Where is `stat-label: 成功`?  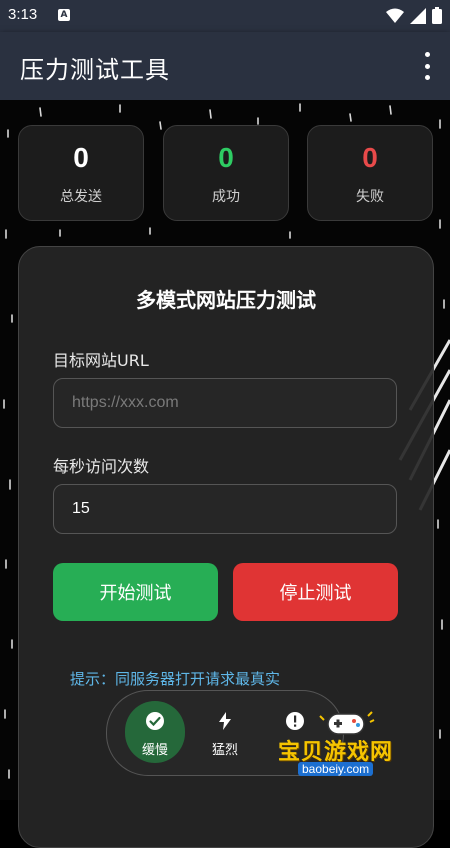 stat-label: 成功 is located at coordinates (226, 197).